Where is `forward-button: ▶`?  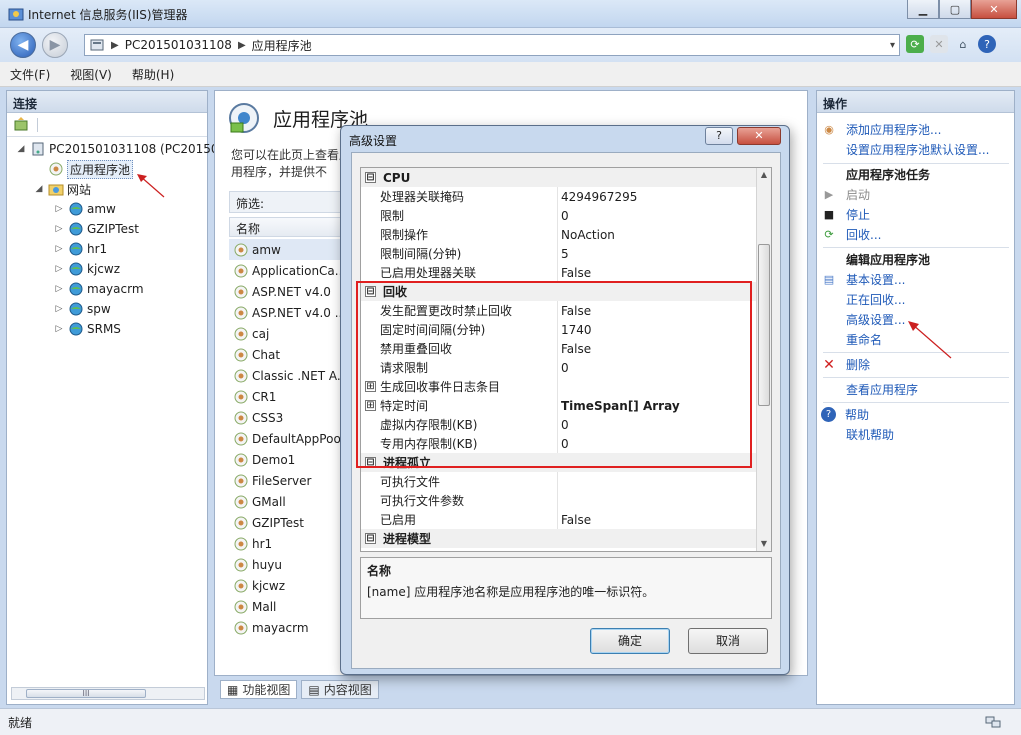 forward-button: ▶ is located at coordinates (55, 45).